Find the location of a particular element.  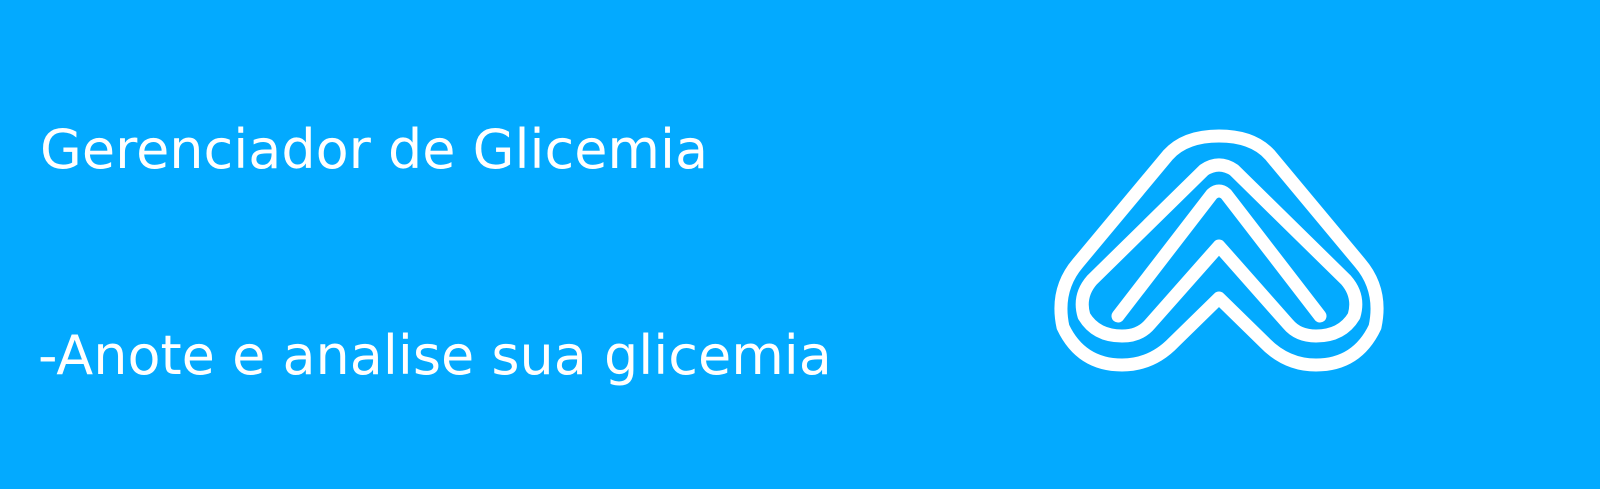

chevron-up-rings-icon is located at coordinates (1219, 250).